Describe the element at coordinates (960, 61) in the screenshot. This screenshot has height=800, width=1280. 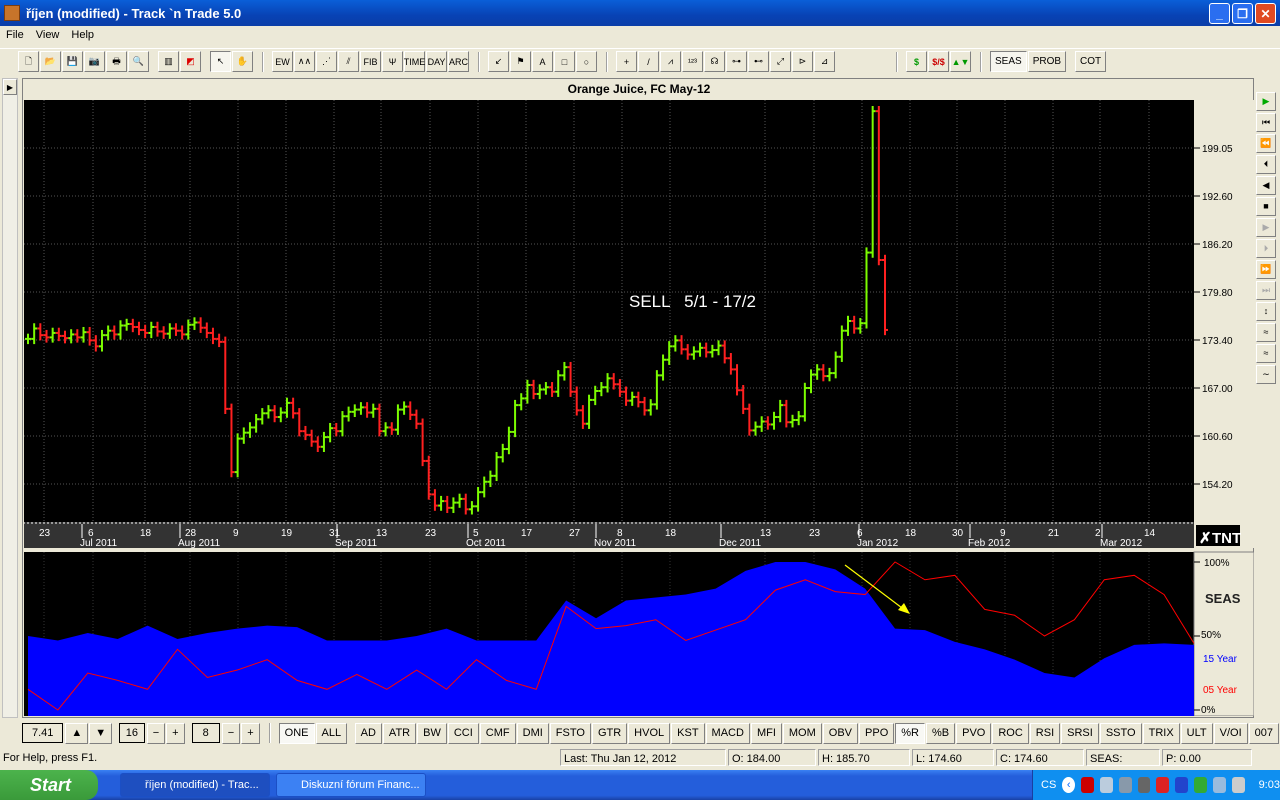
I see `trade-tool-2-icon: ▲▼` at that location.